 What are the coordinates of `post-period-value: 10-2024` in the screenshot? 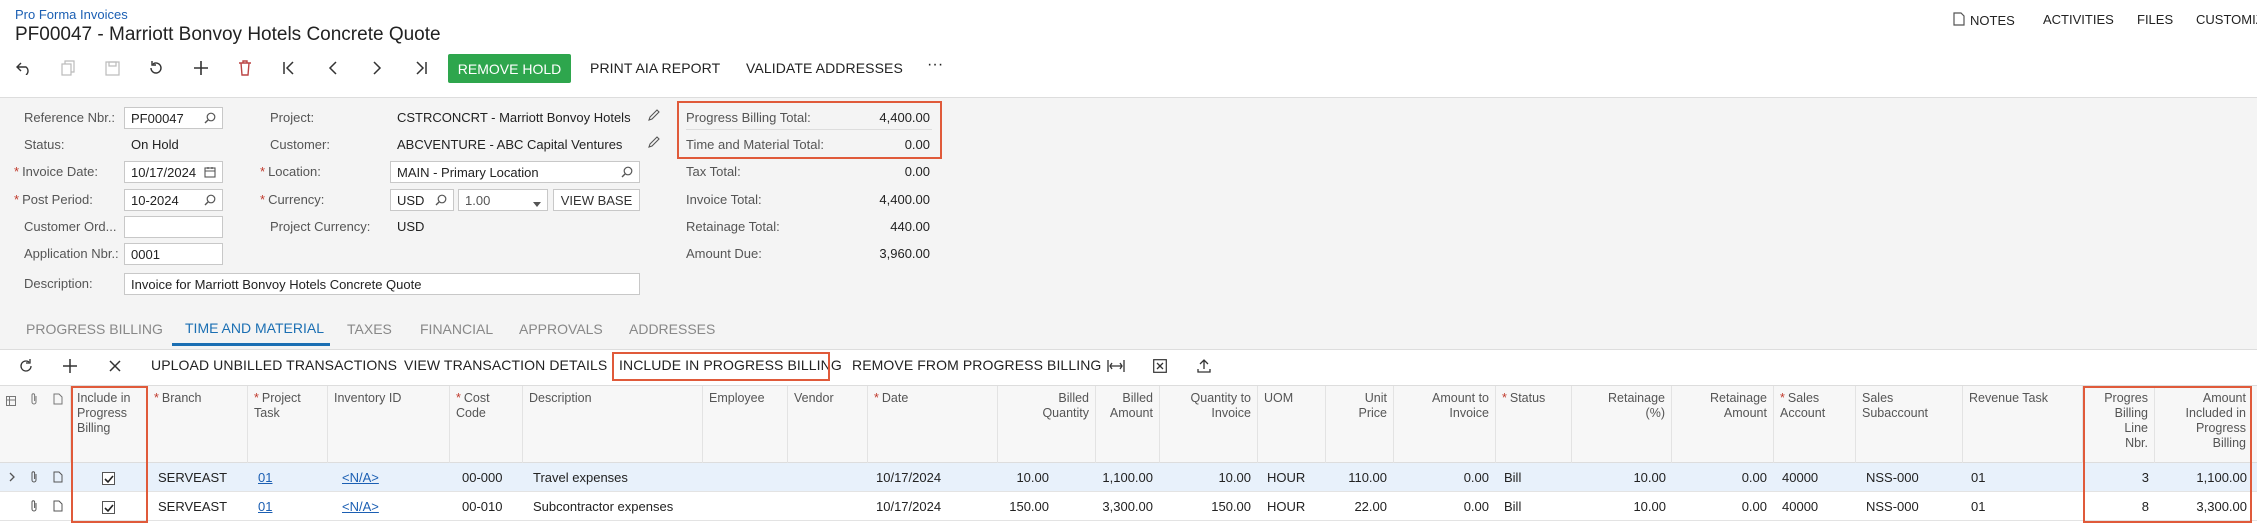 It's located at (155, 200).